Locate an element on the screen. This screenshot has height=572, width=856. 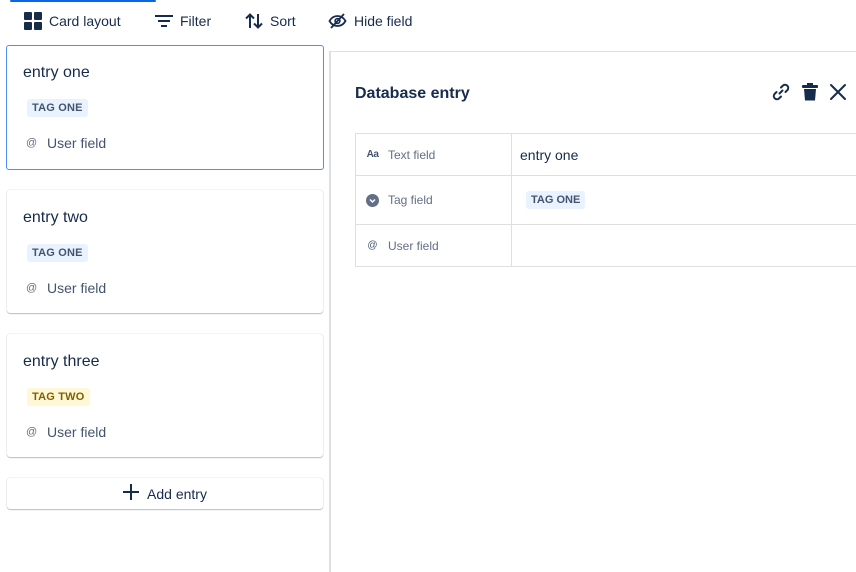
field-row-text: Aa Text field entry one is located at coordinates (606, 155).